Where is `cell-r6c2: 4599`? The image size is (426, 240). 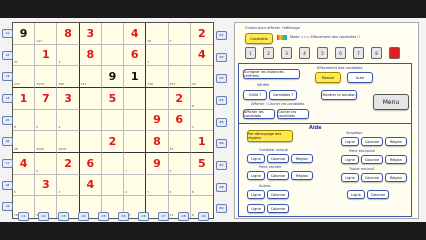
cell-r6c2: 4599 is located at coordinates (46, 142).